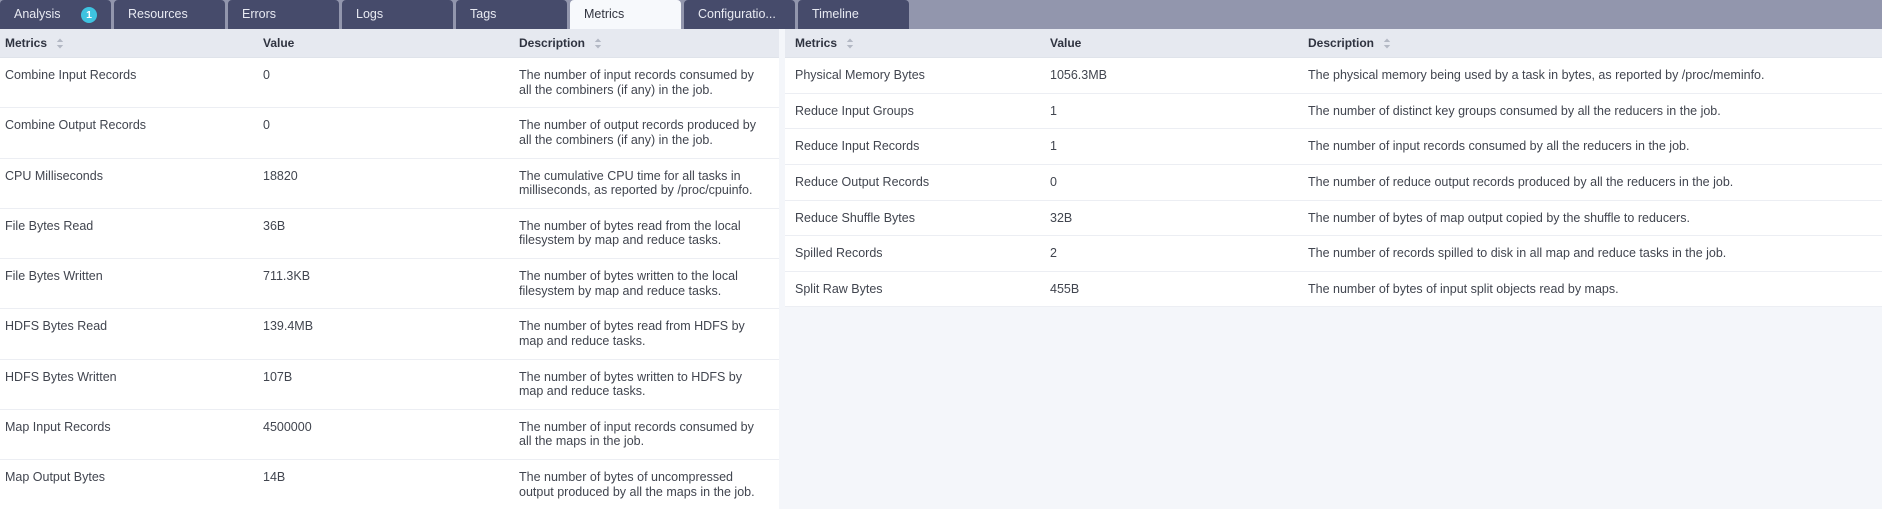 This screenshot has width=1882, height=509. Describe the element at coordinates (1179, 289) in the screenshot. I see `value-cell: 455B` at that location.